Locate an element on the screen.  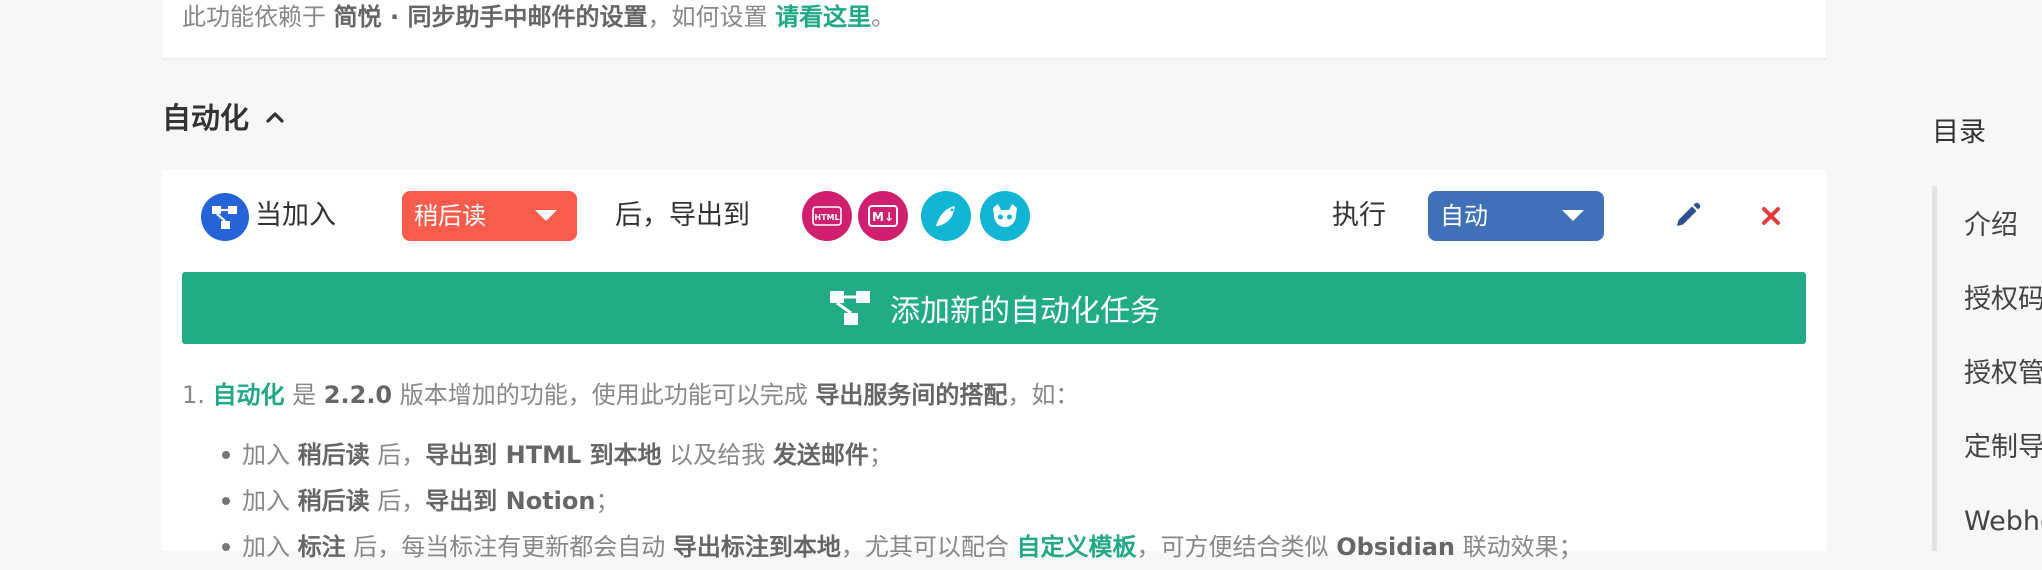
toc-item-auth-code: 授权码 is located at coordinates (2003, 300).